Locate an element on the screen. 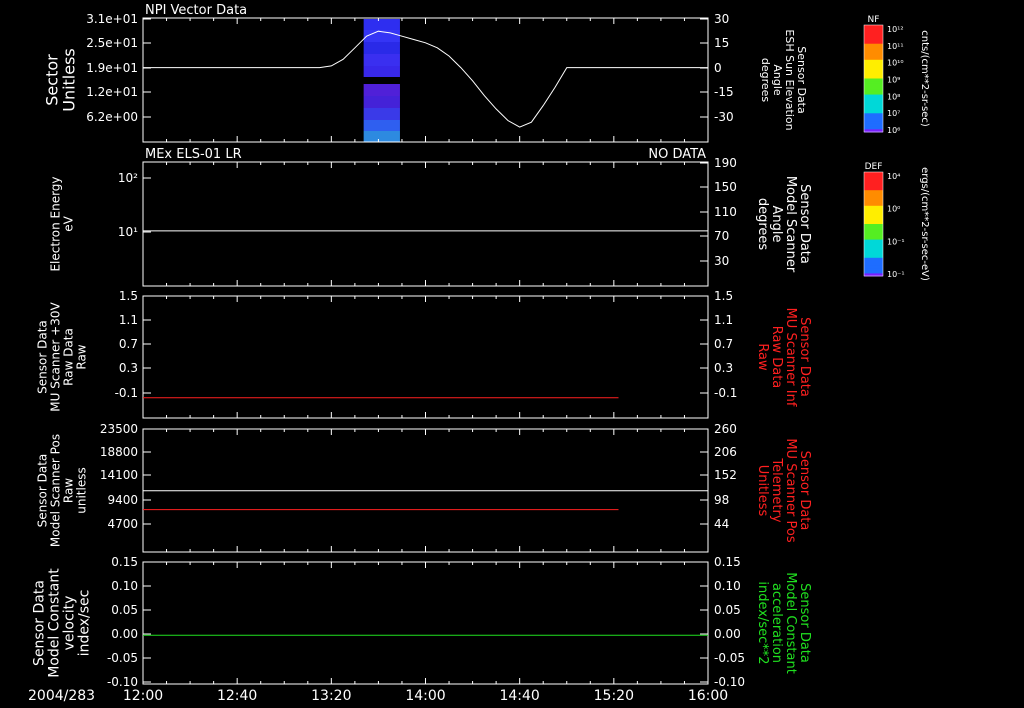  left-tick-label: 3.1e+01 is located at coordinates (112, 19).